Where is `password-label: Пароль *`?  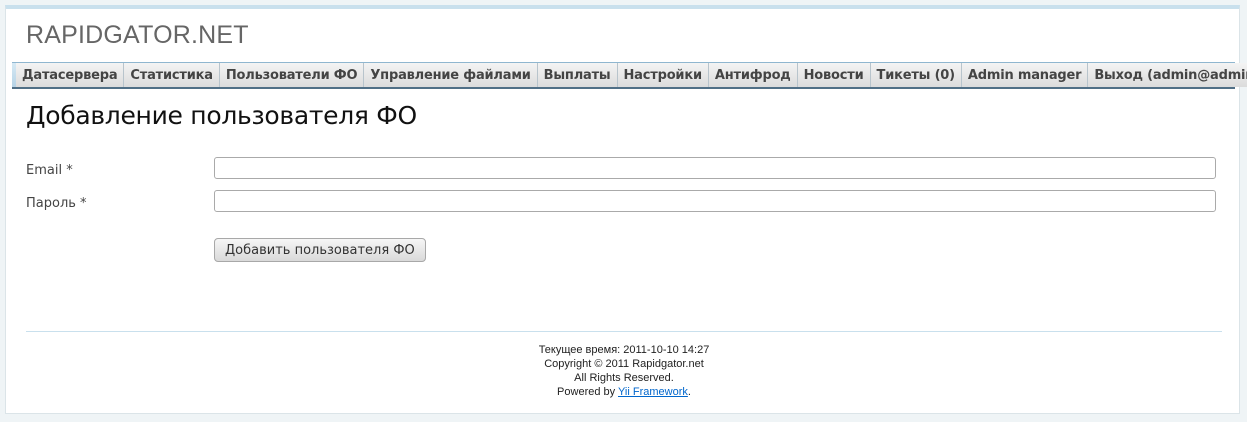 password-label: Пароль * is located at coordinates (56, 203).